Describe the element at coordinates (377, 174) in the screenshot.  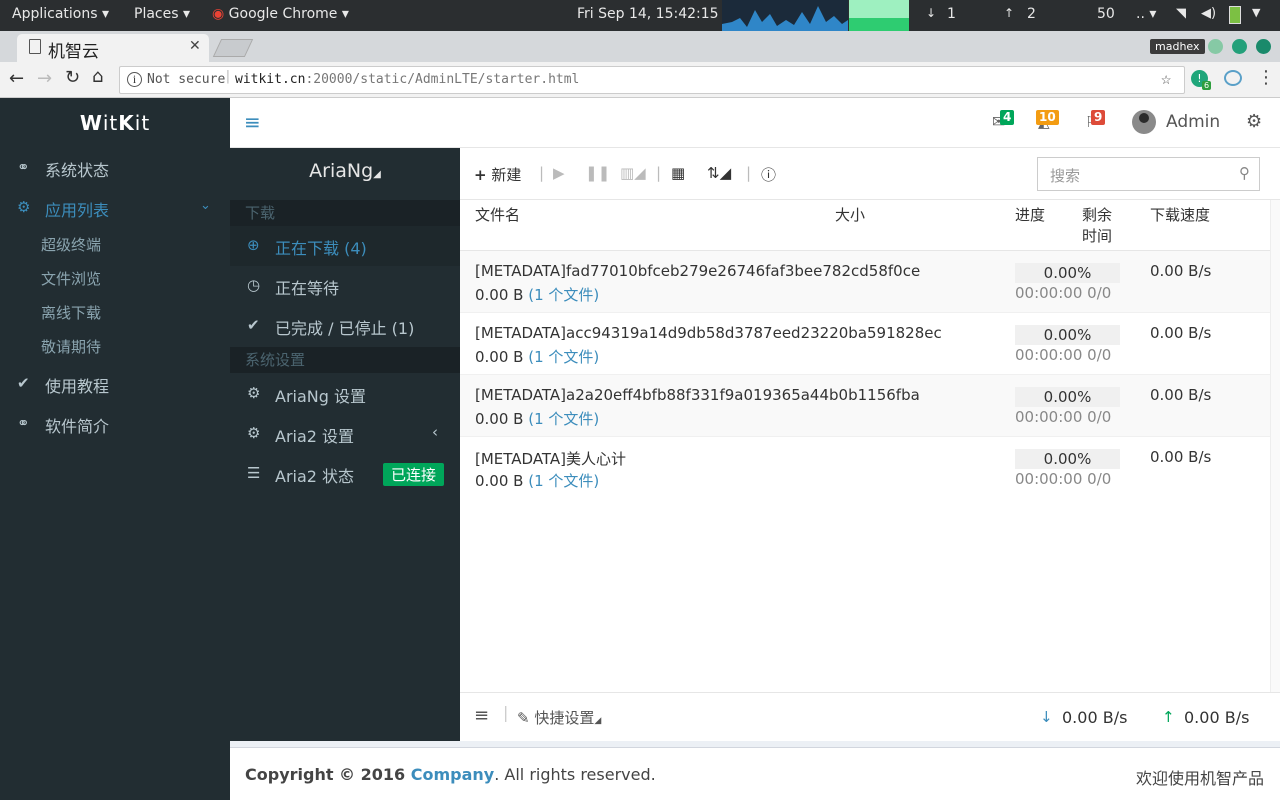
I see `caret-icon: ◢` at that location.